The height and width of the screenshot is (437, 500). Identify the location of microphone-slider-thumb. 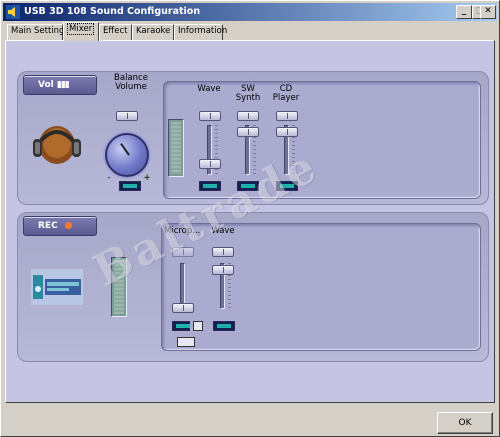
(183, 308).